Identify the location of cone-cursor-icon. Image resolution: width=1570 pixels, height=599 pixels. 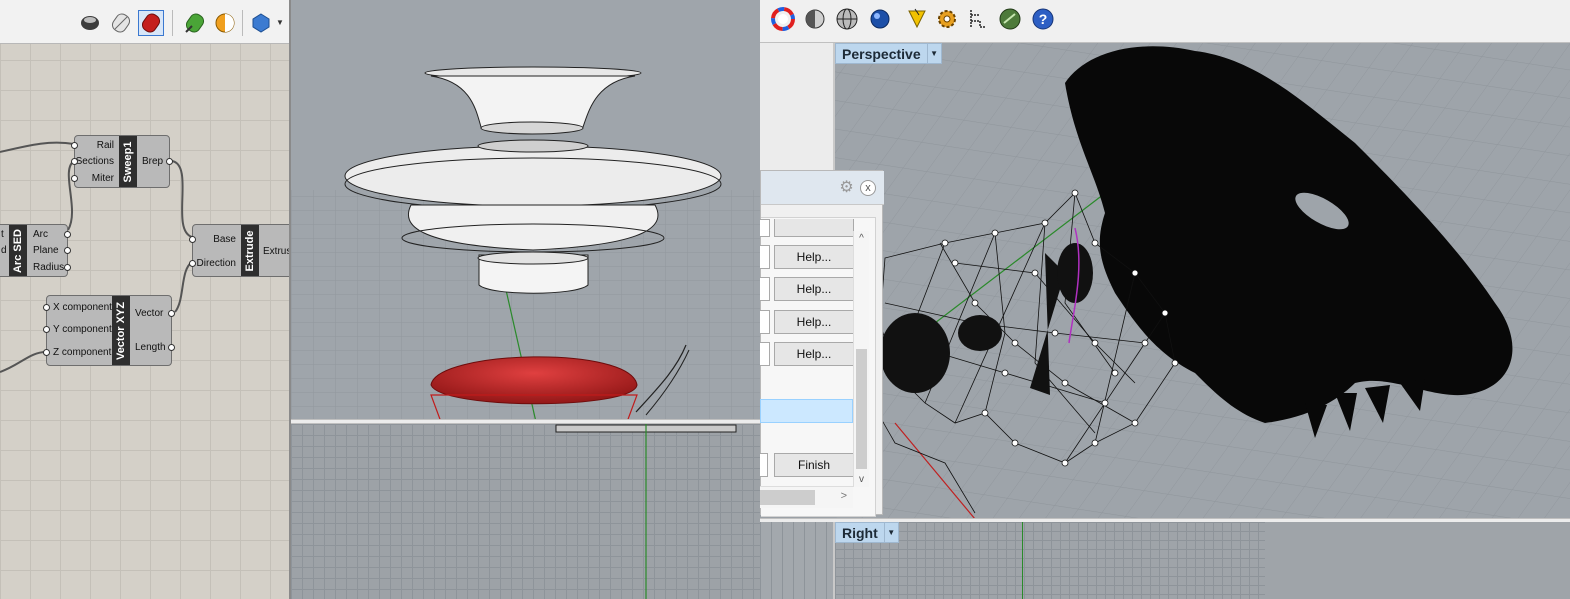
(917, 19).